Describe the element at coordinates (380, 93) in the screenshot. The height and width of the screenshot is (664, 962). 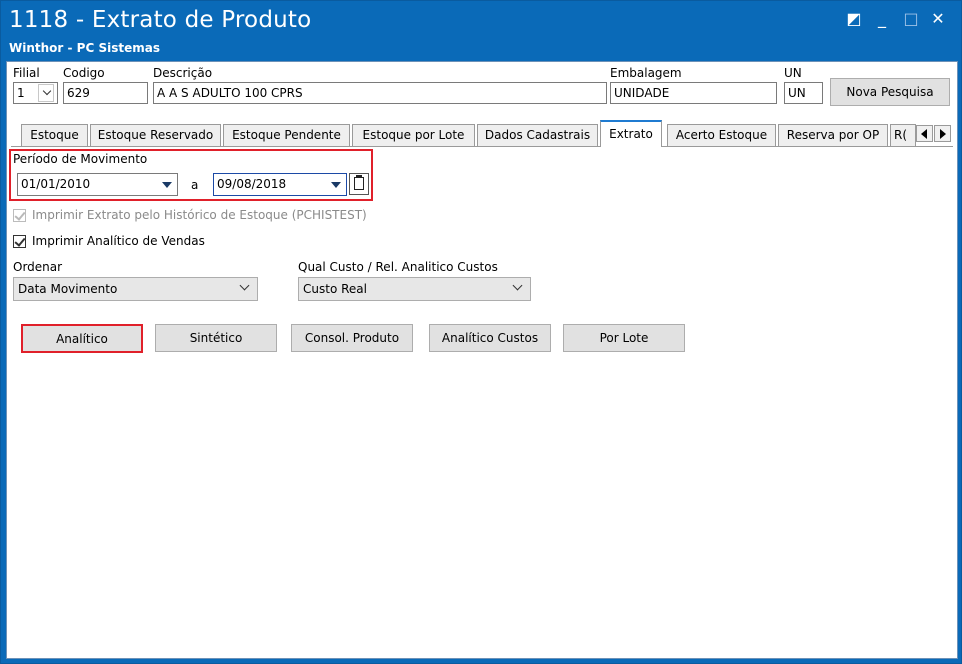
I see `descricao-input: A A S ADULTO 100 CPRS` at that location.